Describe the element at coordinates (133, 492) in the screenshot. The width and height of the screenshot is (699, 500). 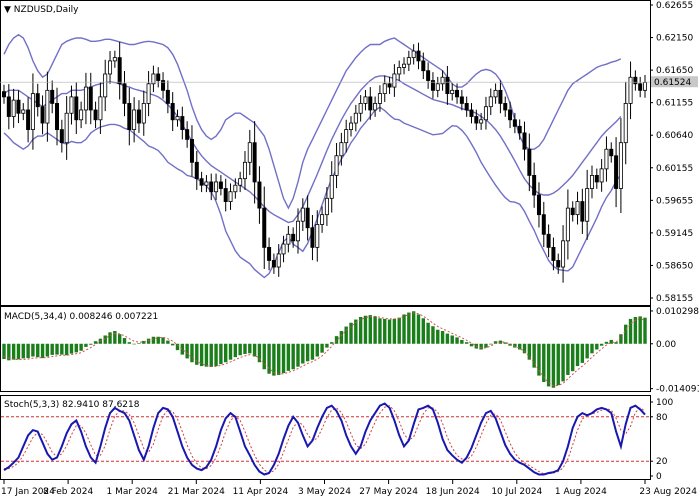
I see `date-tick-label: 1 Mar 2024` at that location.